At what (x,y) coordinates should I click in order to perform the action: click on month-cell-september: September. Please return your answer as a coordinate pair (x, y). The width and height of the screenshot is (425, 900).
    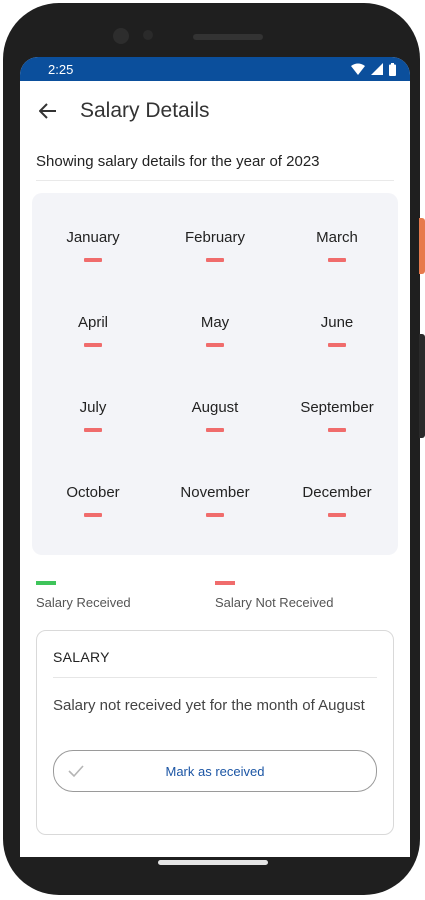
    Looking at the image, I should click on (337, 415).